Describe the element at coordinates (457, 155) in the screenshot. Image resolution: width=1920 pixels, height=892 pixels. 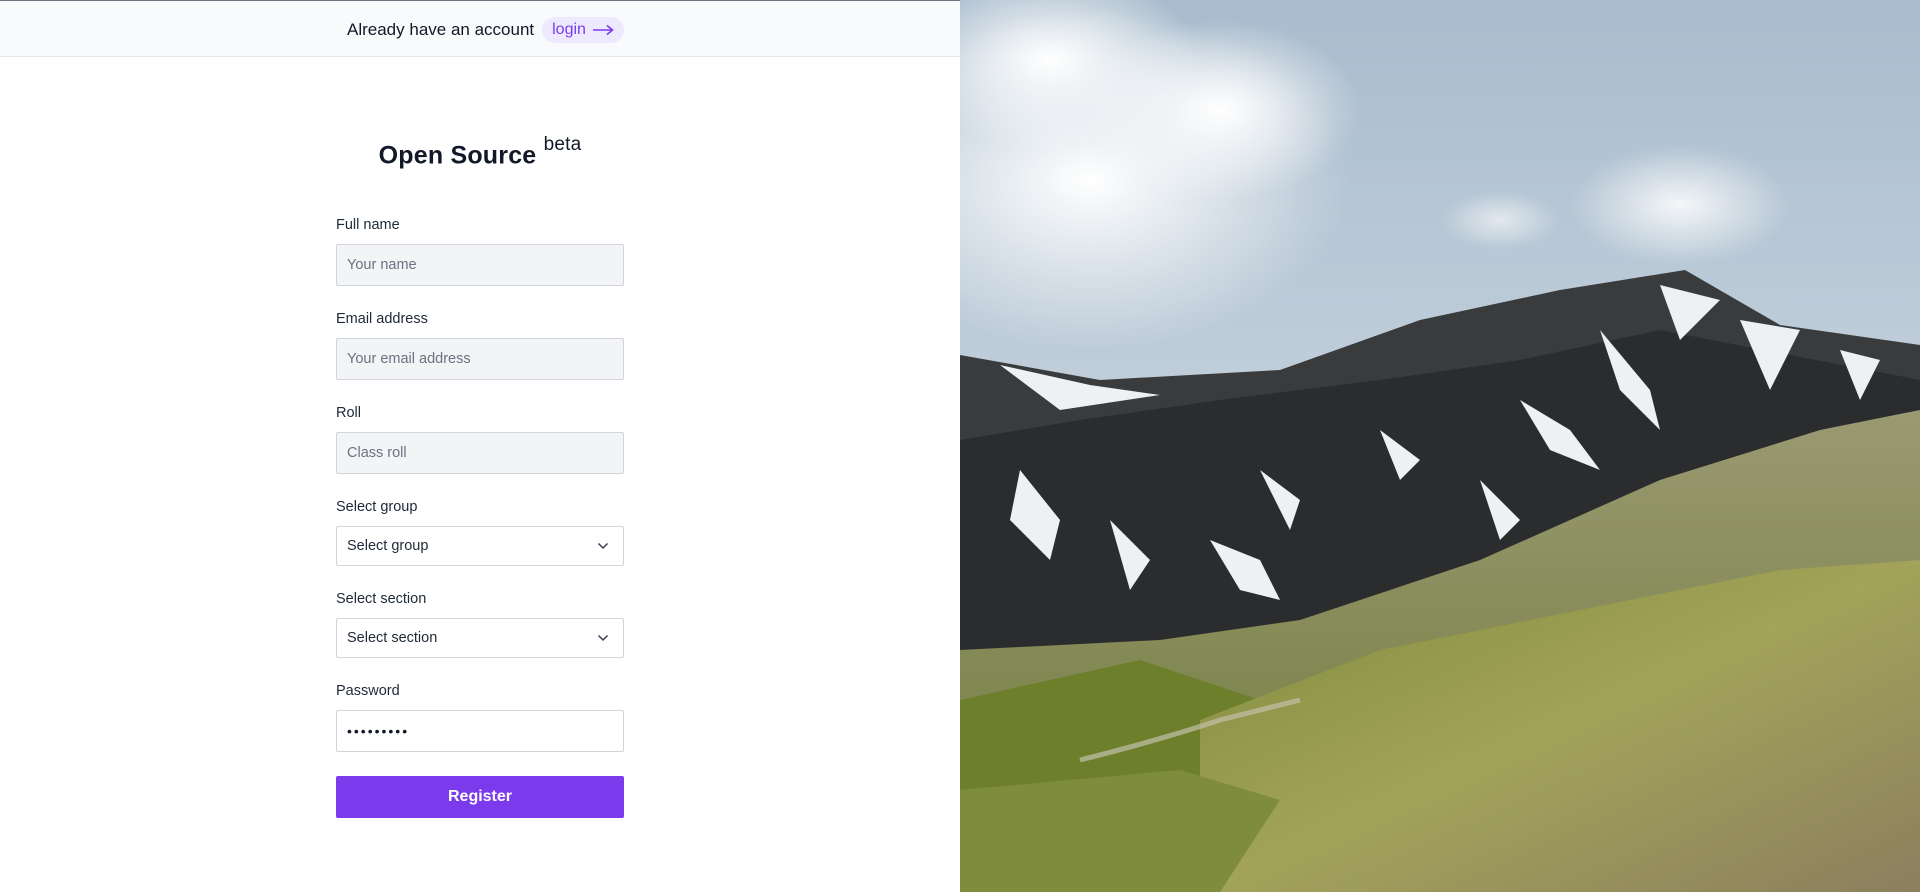
I see `brand-name: Open Source` at that location.